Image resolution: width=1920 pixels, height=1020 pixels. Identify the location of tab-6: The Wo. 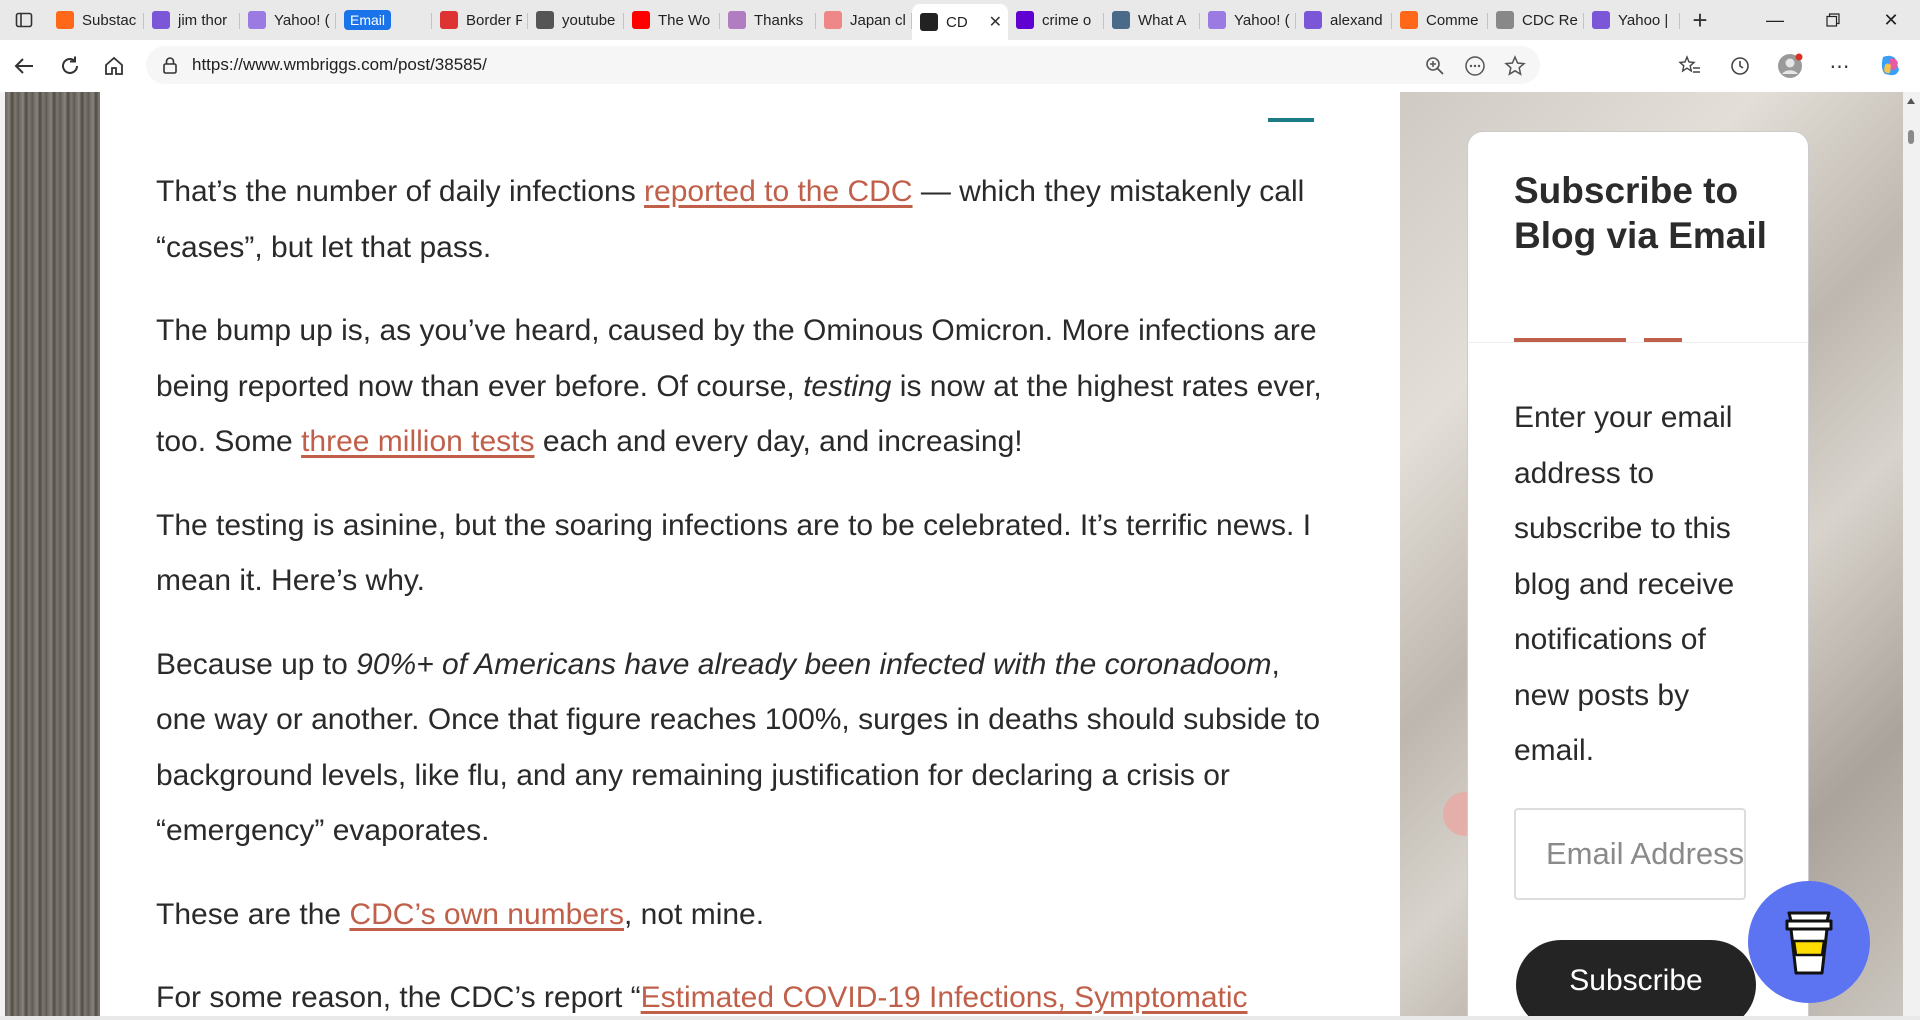
(672, 20).